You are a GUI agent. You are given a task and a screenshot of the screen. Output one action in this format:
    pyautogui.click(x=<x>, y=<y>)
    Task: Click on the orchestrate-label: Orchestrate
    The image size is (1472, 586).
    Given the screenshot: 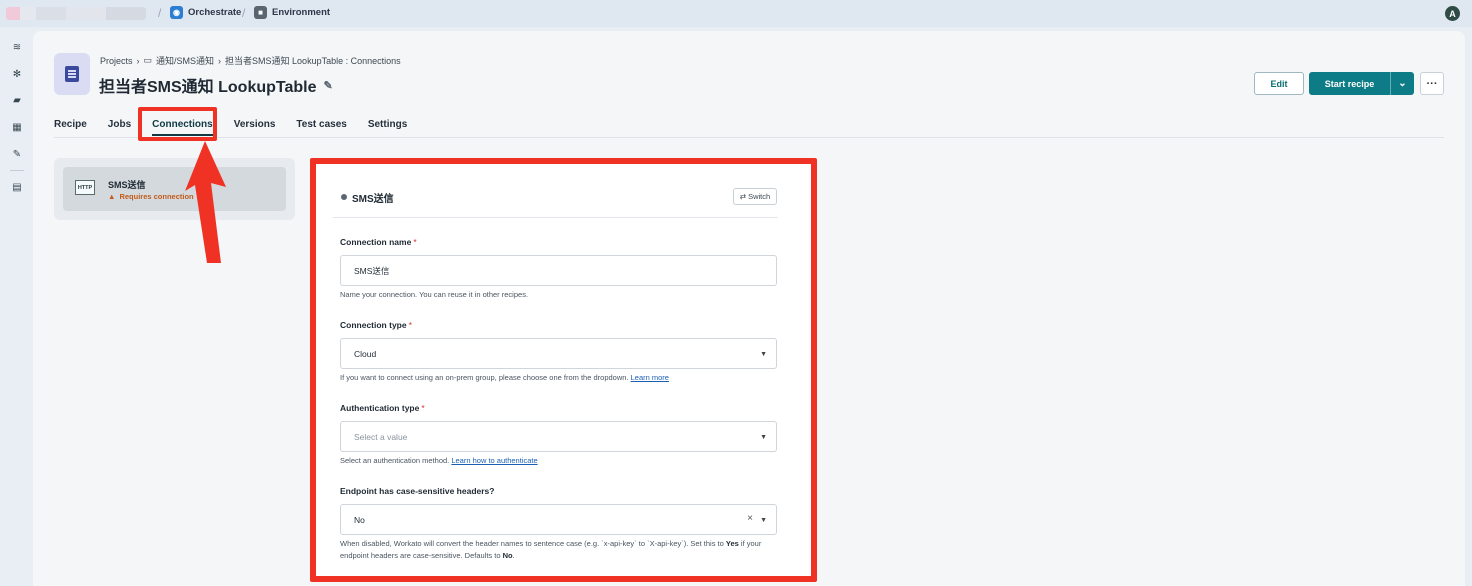 What is the action you would take?
    pyautogui.click(x=215, y=12)
    